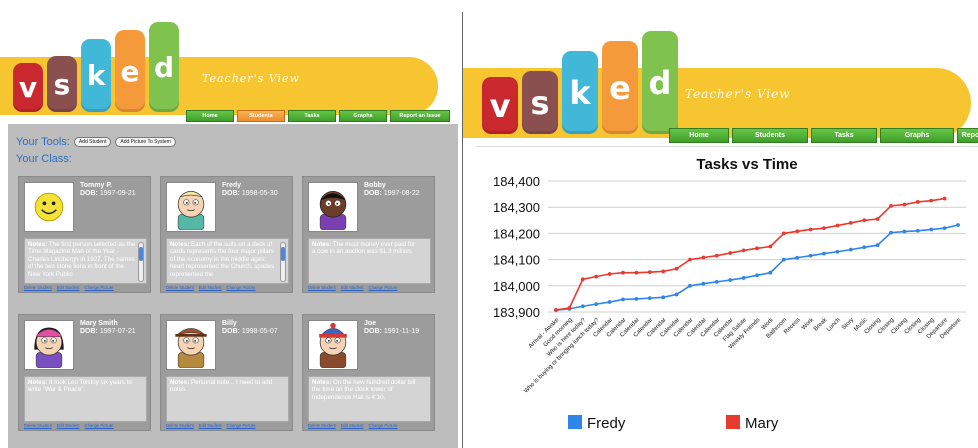  I want to click on student-dob: DOB: 1998-05-07, so click(250, 331).